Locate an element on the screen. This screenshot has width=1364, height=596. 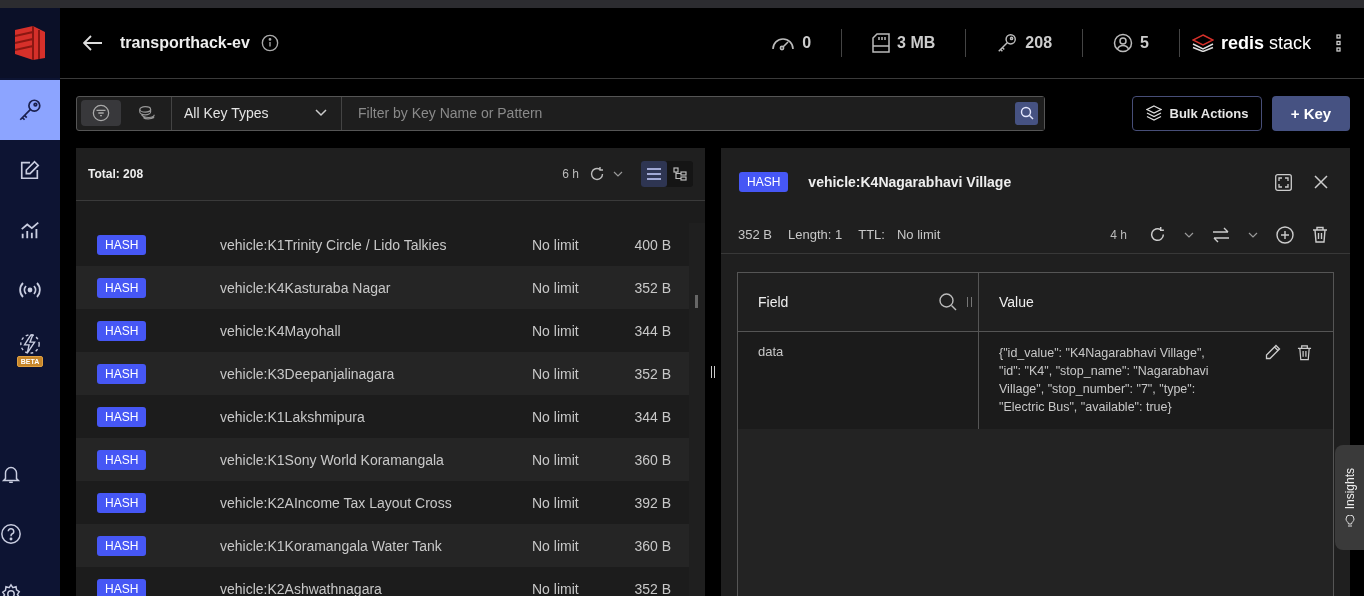
help-icon is located at coordinates (11, 534).